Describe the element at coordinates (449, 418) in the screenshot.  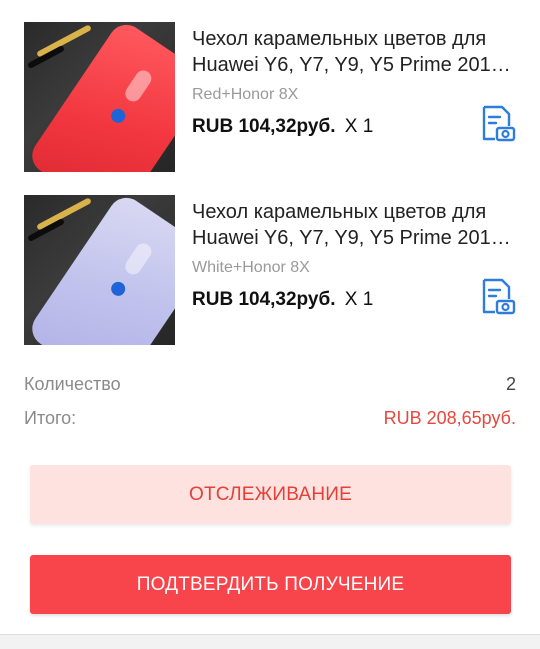
I see `summary-total-value: RUB 208,65руб.` at that location.